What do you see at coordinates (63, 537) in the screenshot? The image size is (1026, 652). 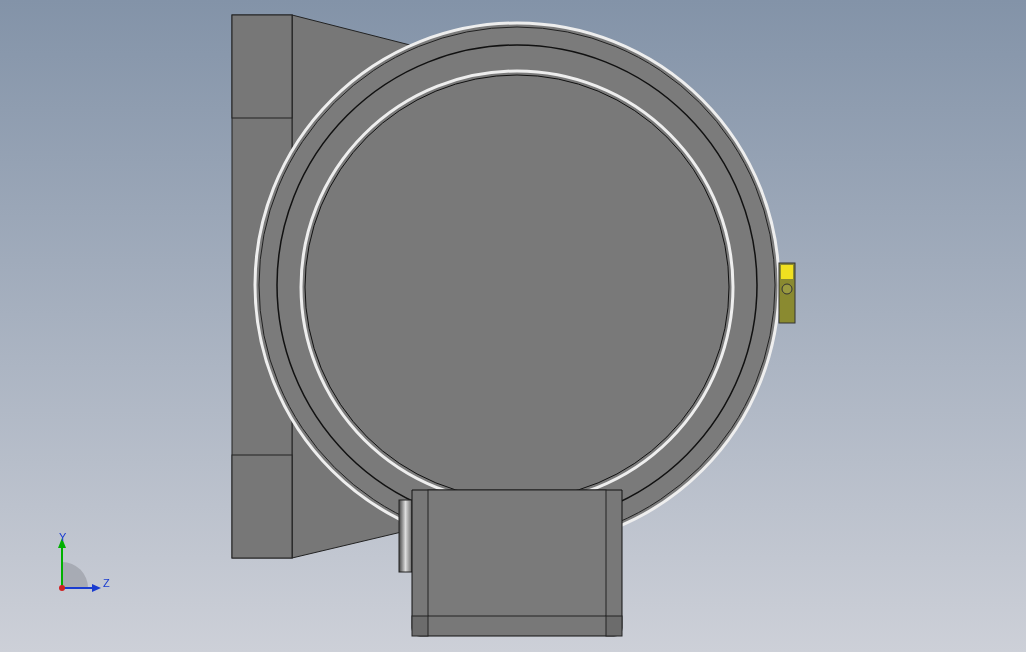 I see `axis-label: Y` at bounding box center [63, 537].